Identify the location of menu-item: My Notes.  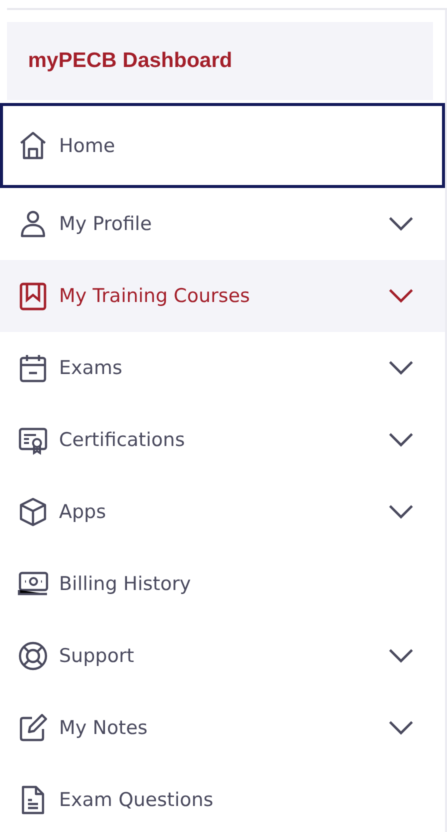
(222, 728).